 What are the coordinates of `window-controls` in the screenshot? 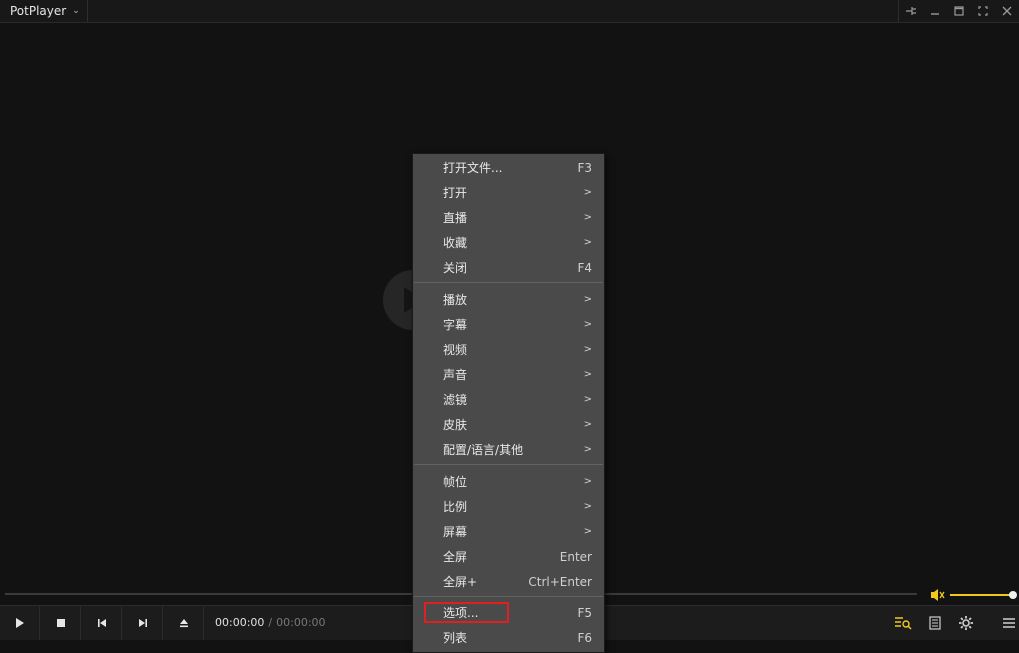 It's located at (958, 11).